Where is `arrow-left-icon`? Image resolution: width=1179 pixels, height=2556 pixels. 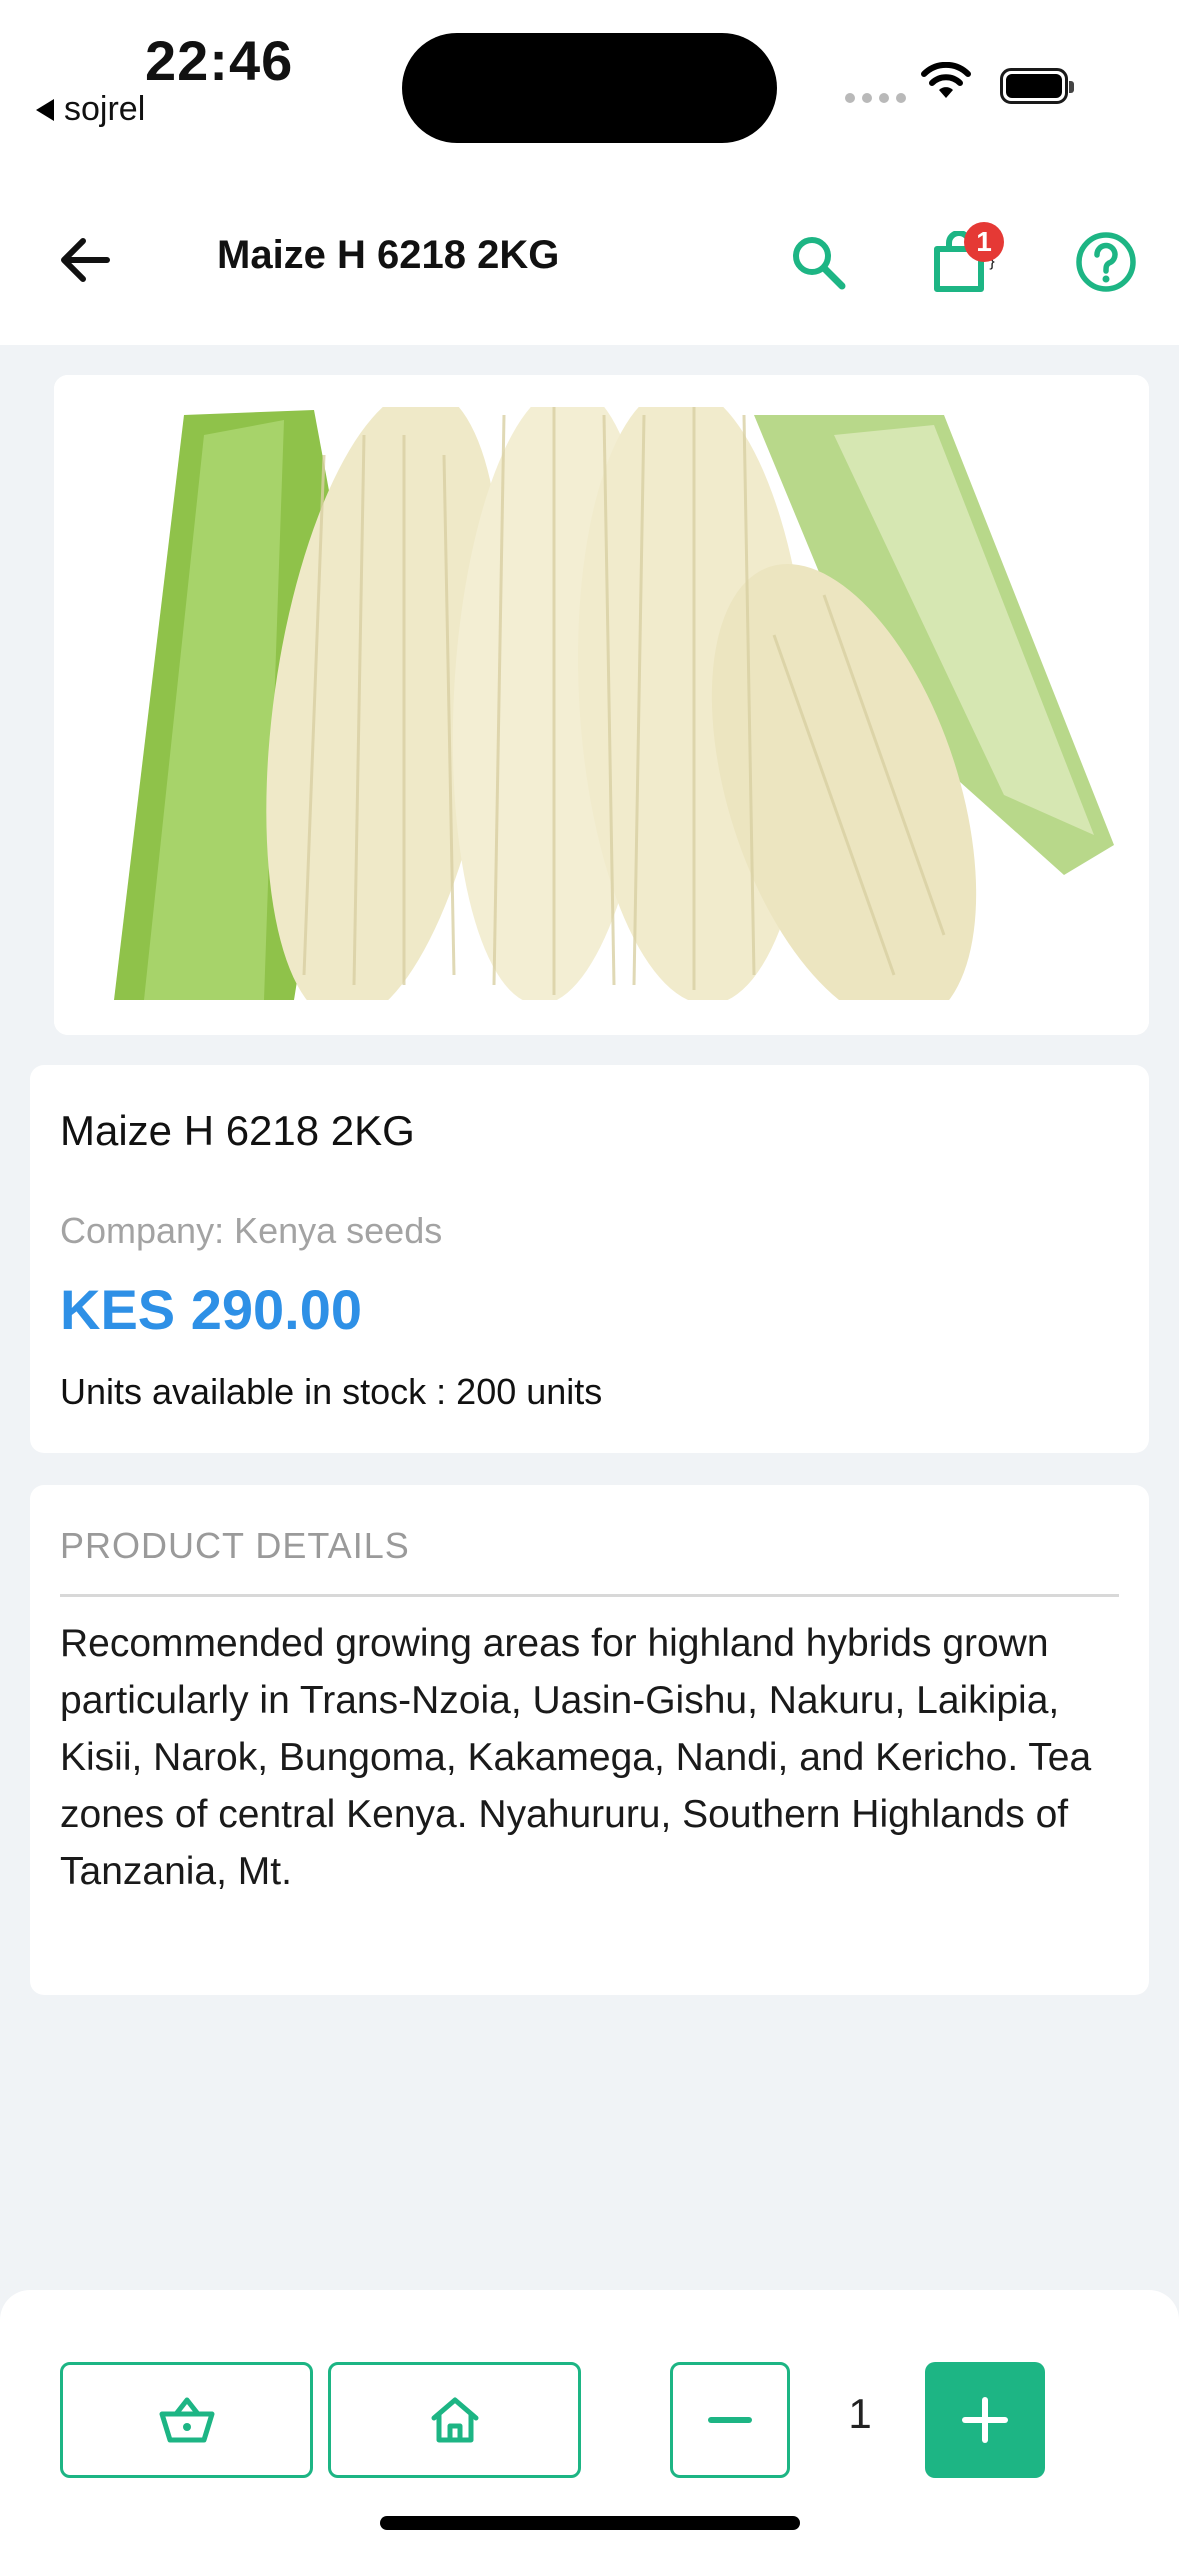 arrow-left-icon is located at coordinates (85, 260).